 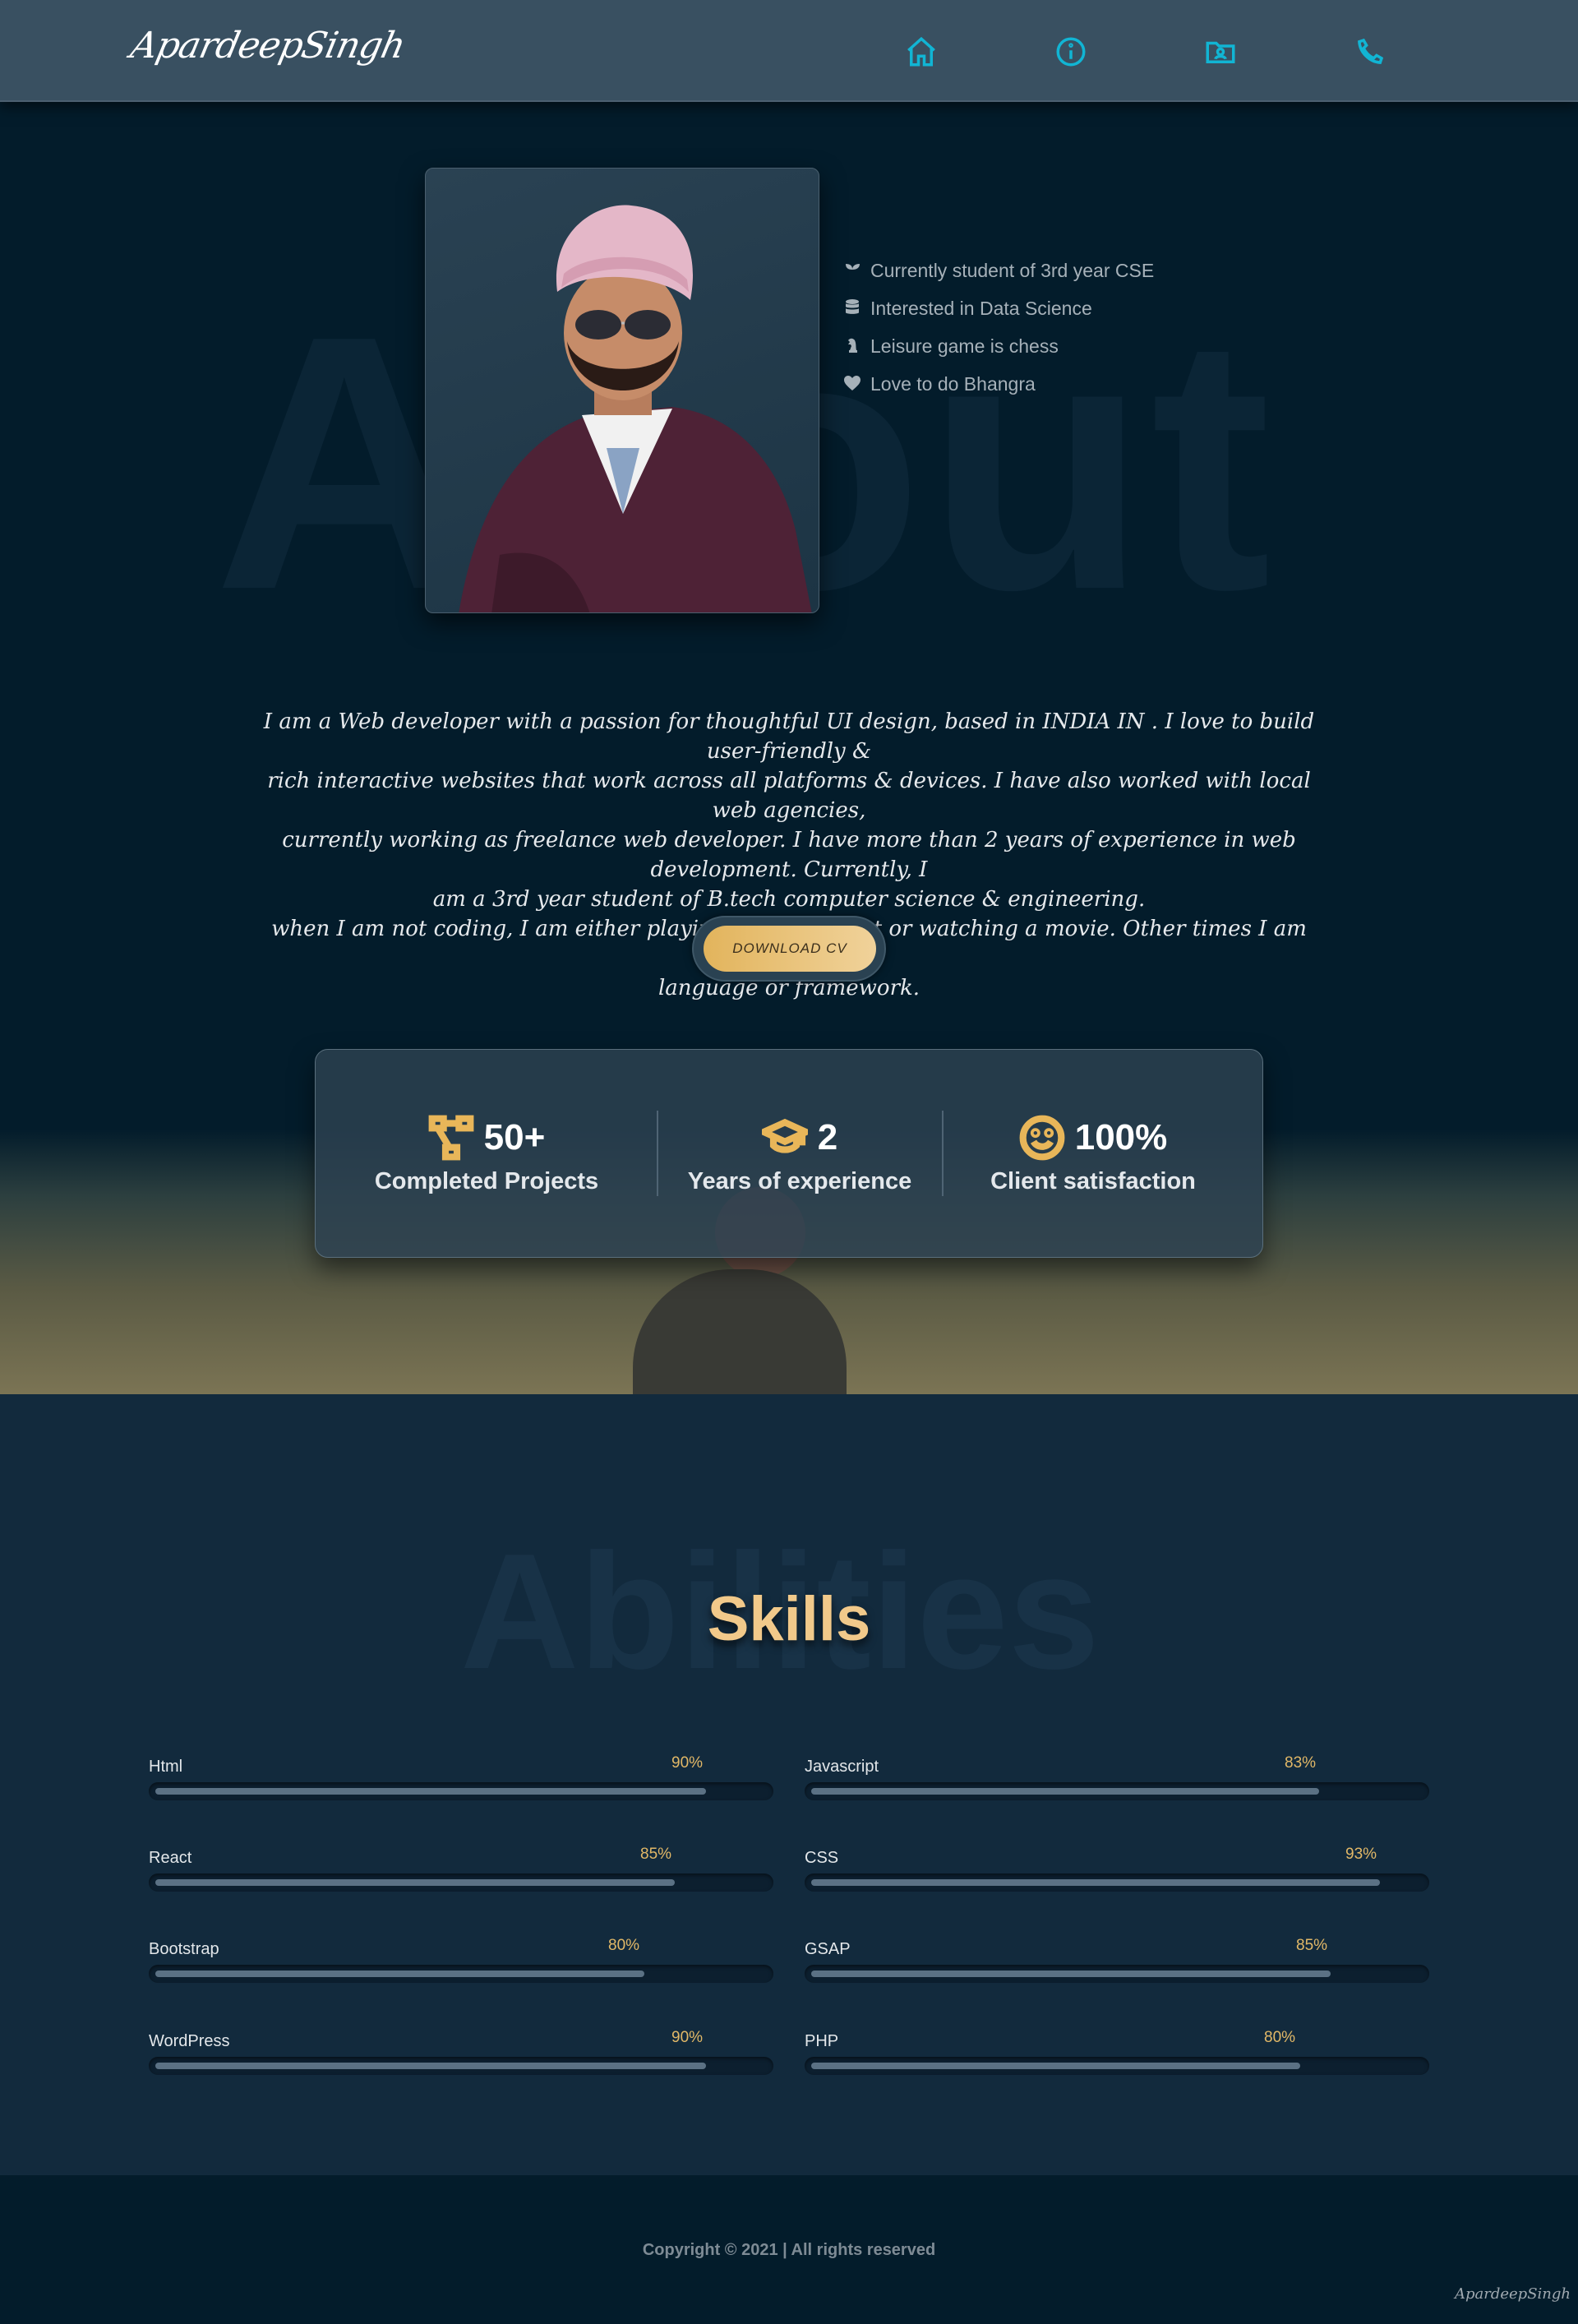 I want to click on smile-icon, so click(x=1042, y=1138).